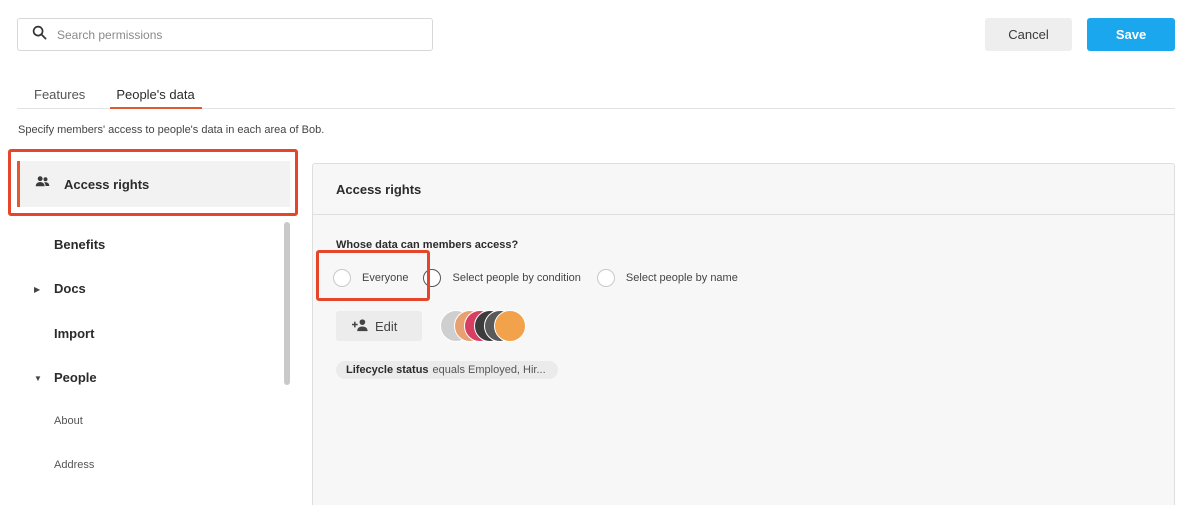  I want to click on edit-button: Edit, so click(379, 326).